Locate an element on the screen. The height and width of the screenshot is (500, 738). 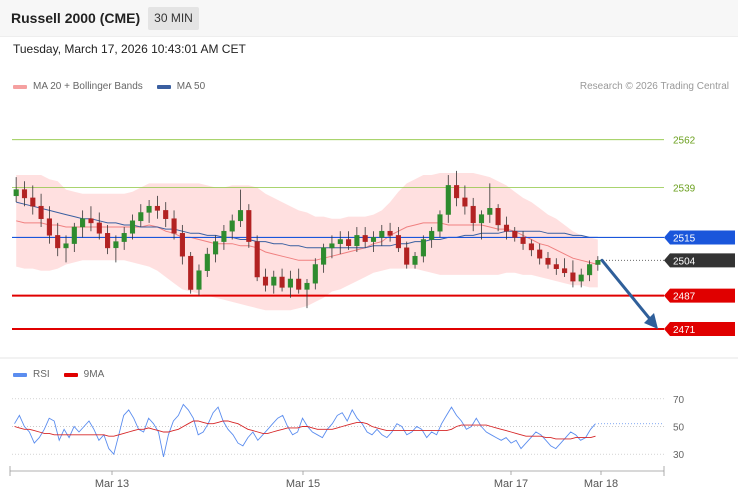
forecast-arrow-line is located at coordinates (628, 292).